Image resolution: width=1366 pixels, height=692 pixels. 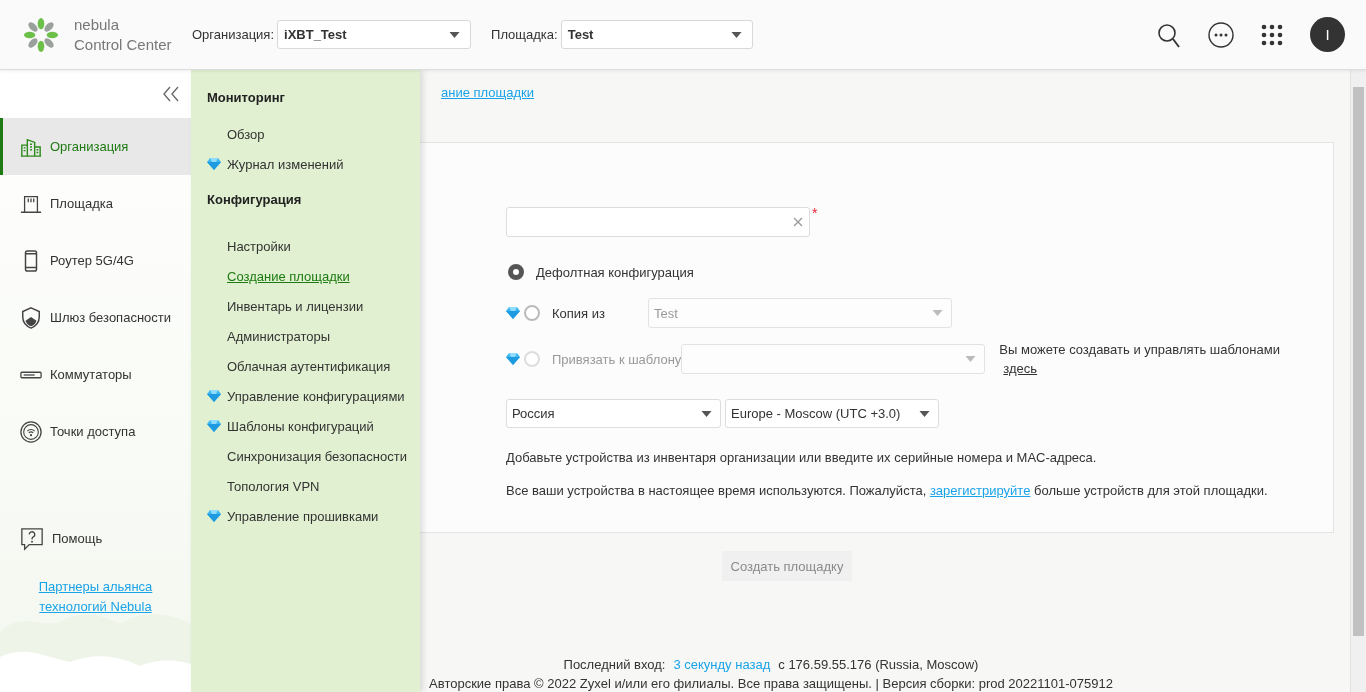 What do you see at coordinates (878, 665) in the screenshot?
I see `last-login-origin: с 176.59.55.176 (Russia, Moscow)` at bounding box center [878, 665].